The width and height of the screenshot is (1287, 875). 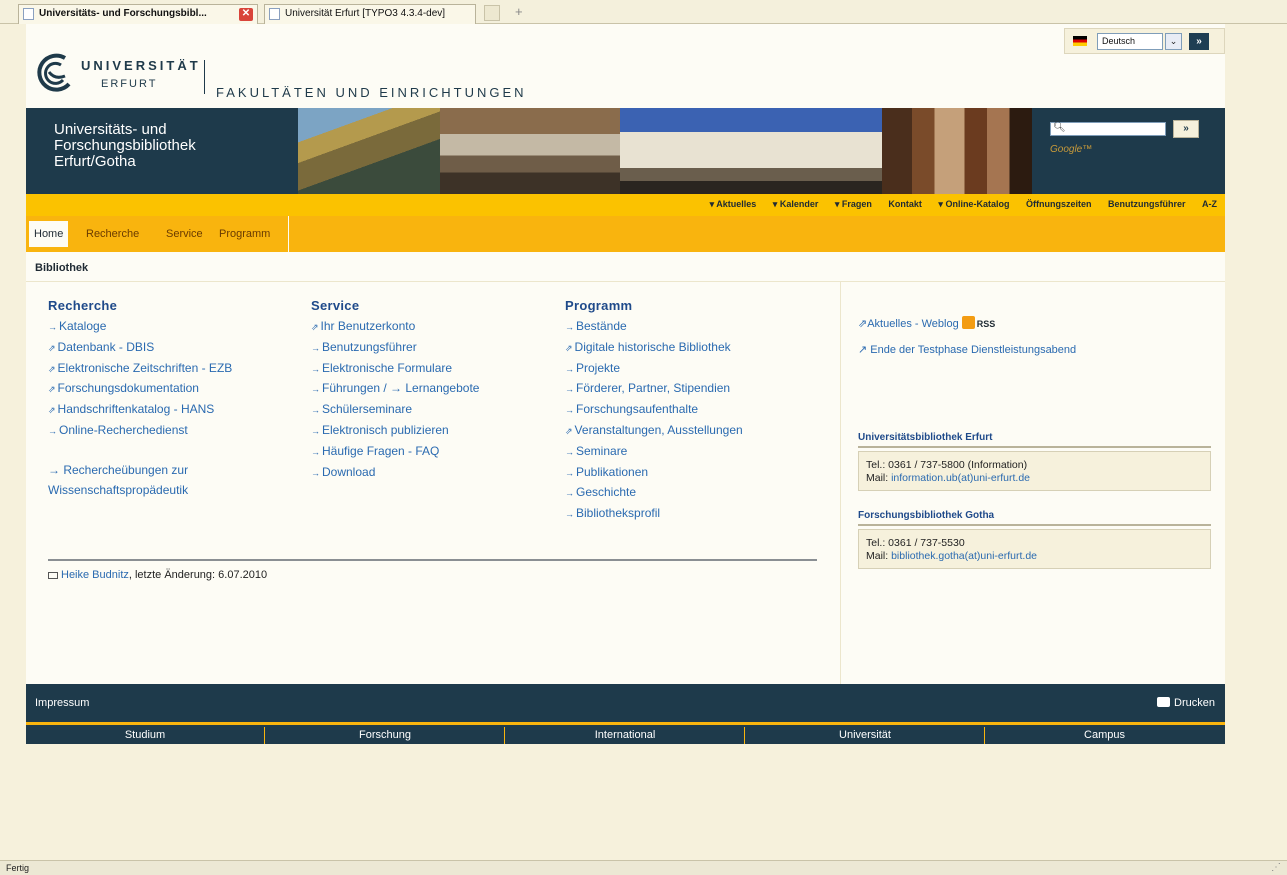 I want to click on link-rechercheuebungen: → Rechercheübungen zur, so click(x=178, y=471).